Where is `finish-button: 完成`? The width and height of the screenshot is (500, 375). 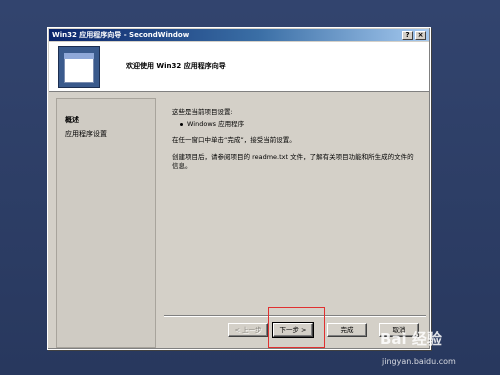 finish-button: 完成 is located at coordinates (347, 330).